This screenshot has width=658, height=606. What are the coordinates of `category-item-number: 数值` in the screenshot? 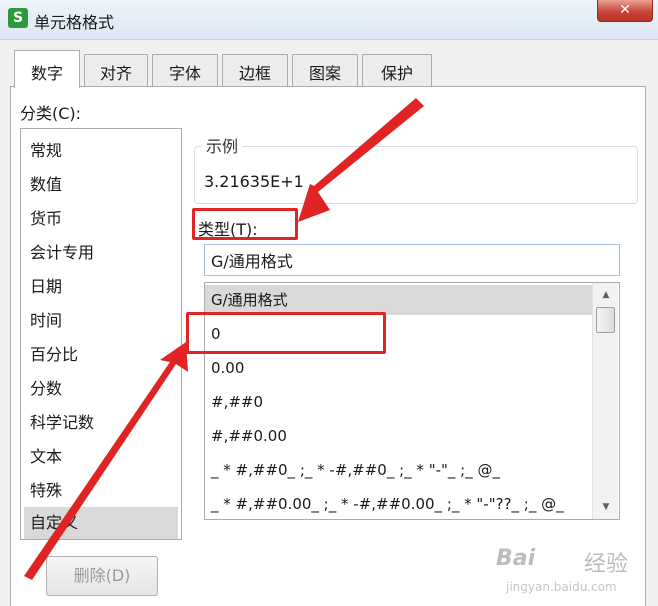 It's located at (101, 185).